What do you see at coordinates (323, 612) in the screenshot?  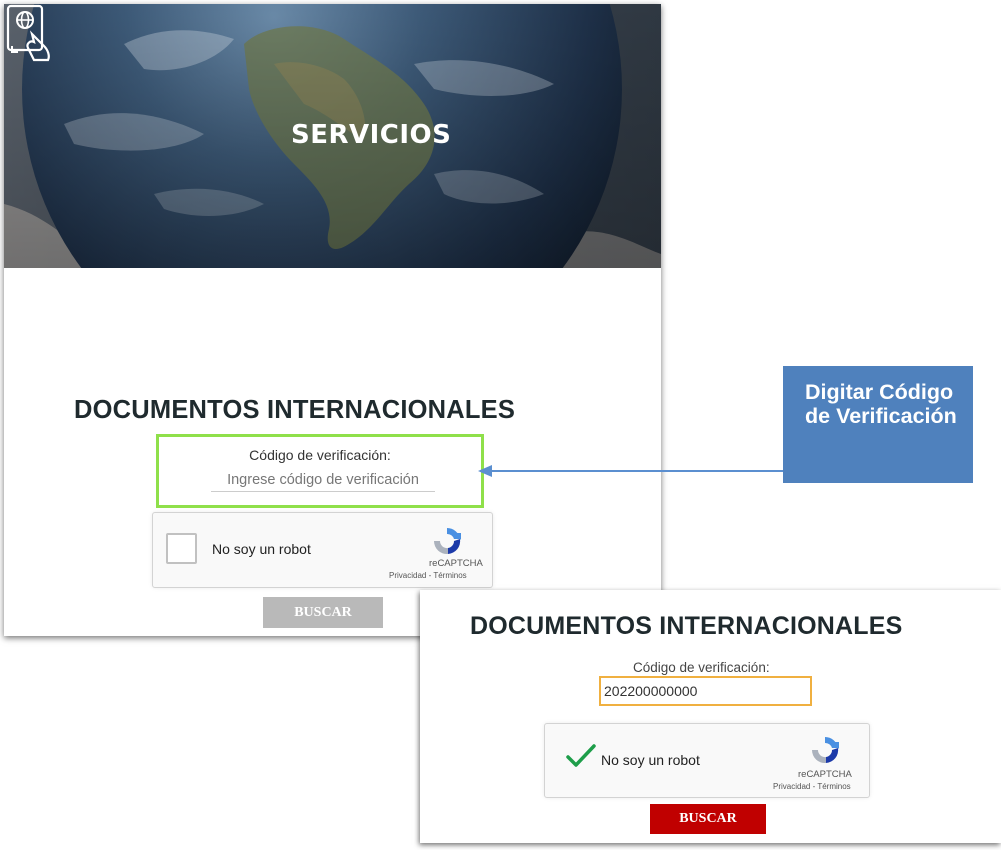 I see `search-button-disabled: BUSCAR` at bounding box center [323, 612].